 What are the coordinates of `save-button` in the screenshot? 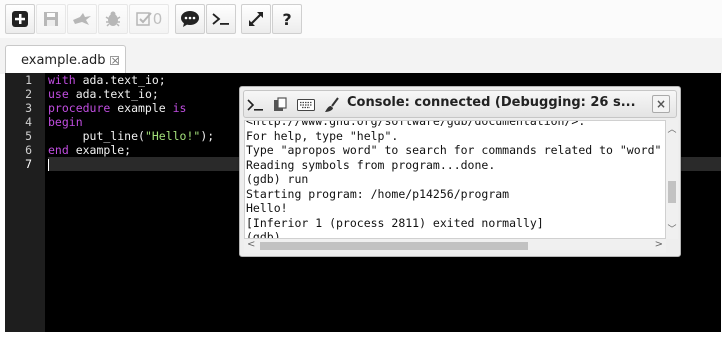 It's located at (51, 19).